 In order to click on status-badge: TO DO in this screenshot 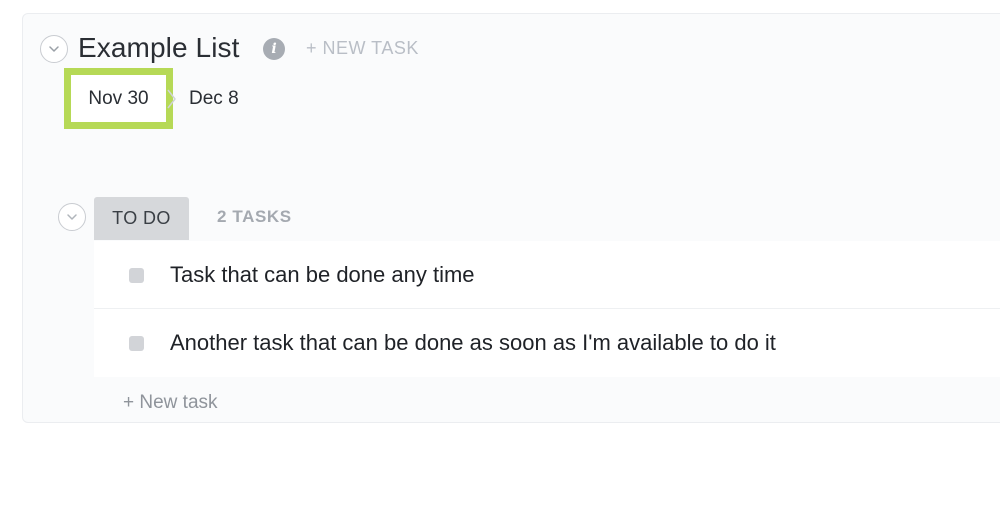, I will do `click(141, 218)`.